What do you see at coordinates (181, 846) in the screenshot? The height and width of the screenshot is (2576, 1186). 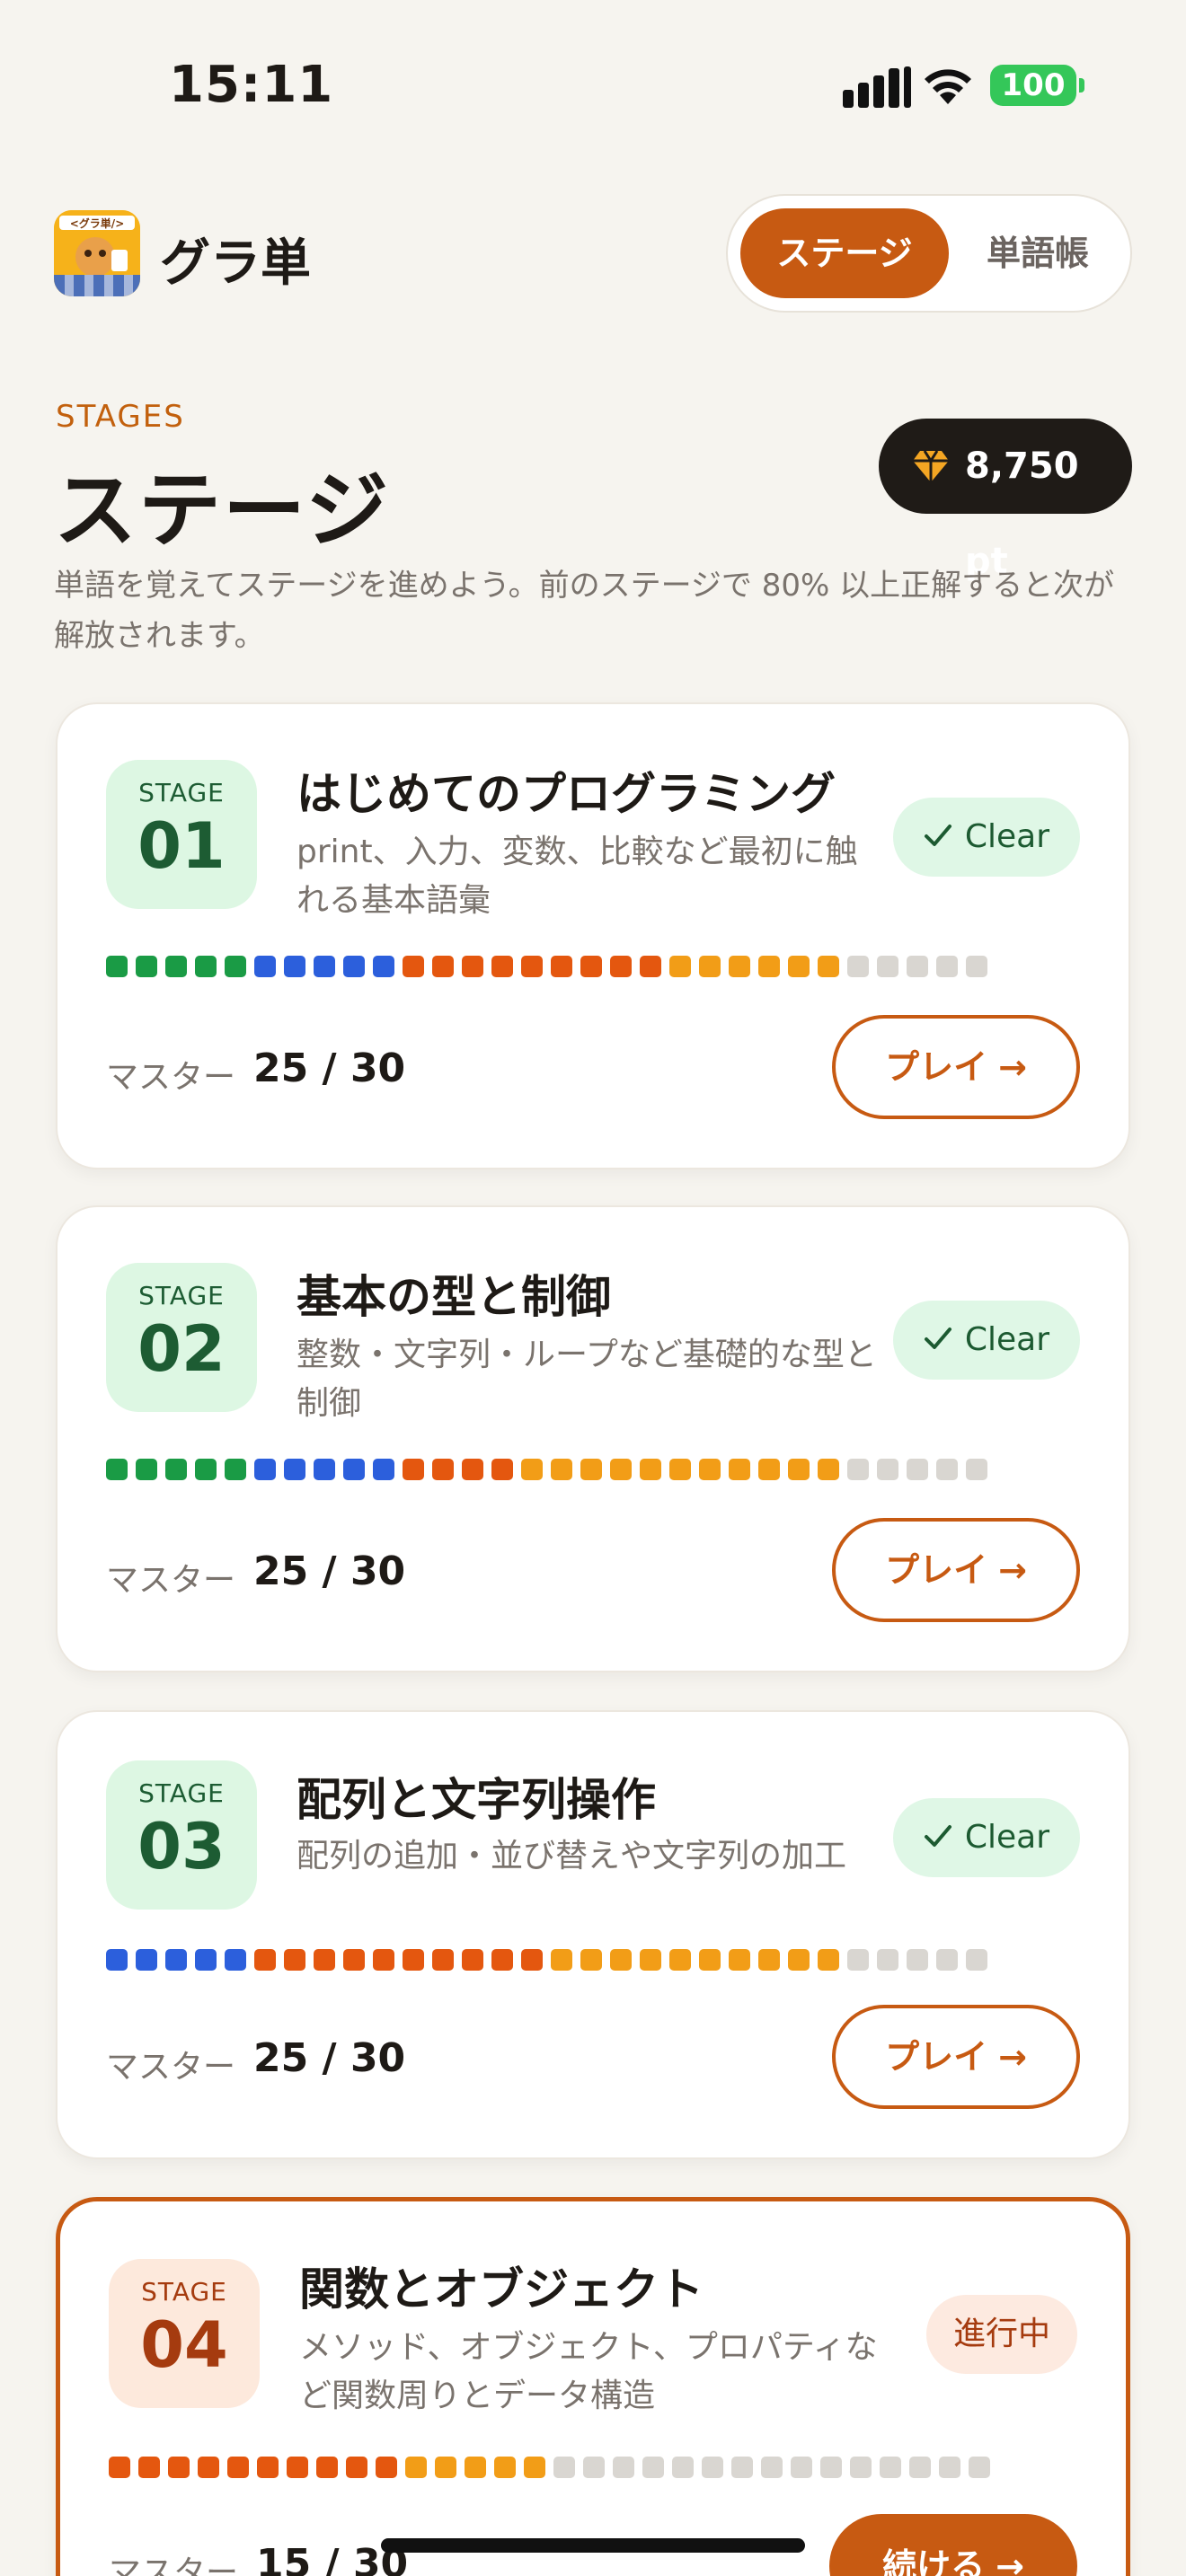 I see `stage-badge-number: 01` at bounding box center [181, 846].